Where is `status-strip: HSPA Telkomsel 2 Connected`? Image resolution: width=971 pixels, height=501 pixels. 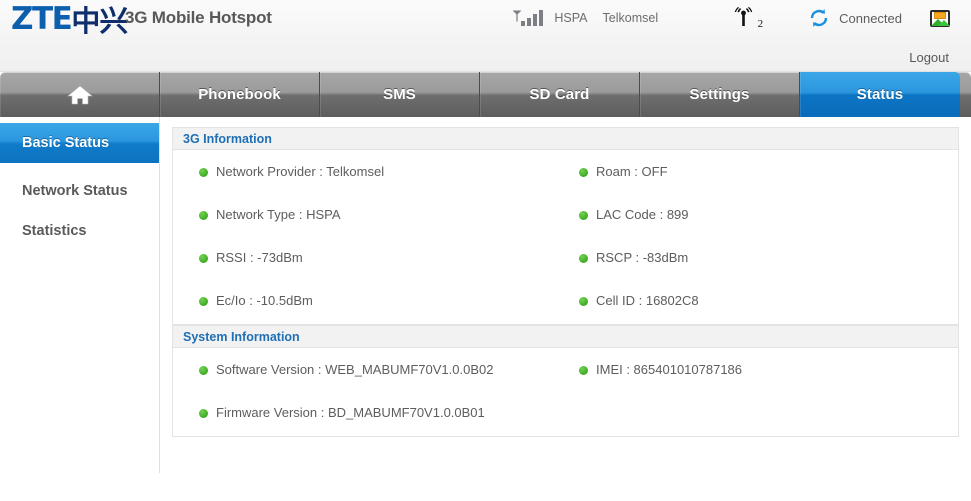
status-strip: HSPA Telkomsel 2 Connected is located at coordinates (741, 18).